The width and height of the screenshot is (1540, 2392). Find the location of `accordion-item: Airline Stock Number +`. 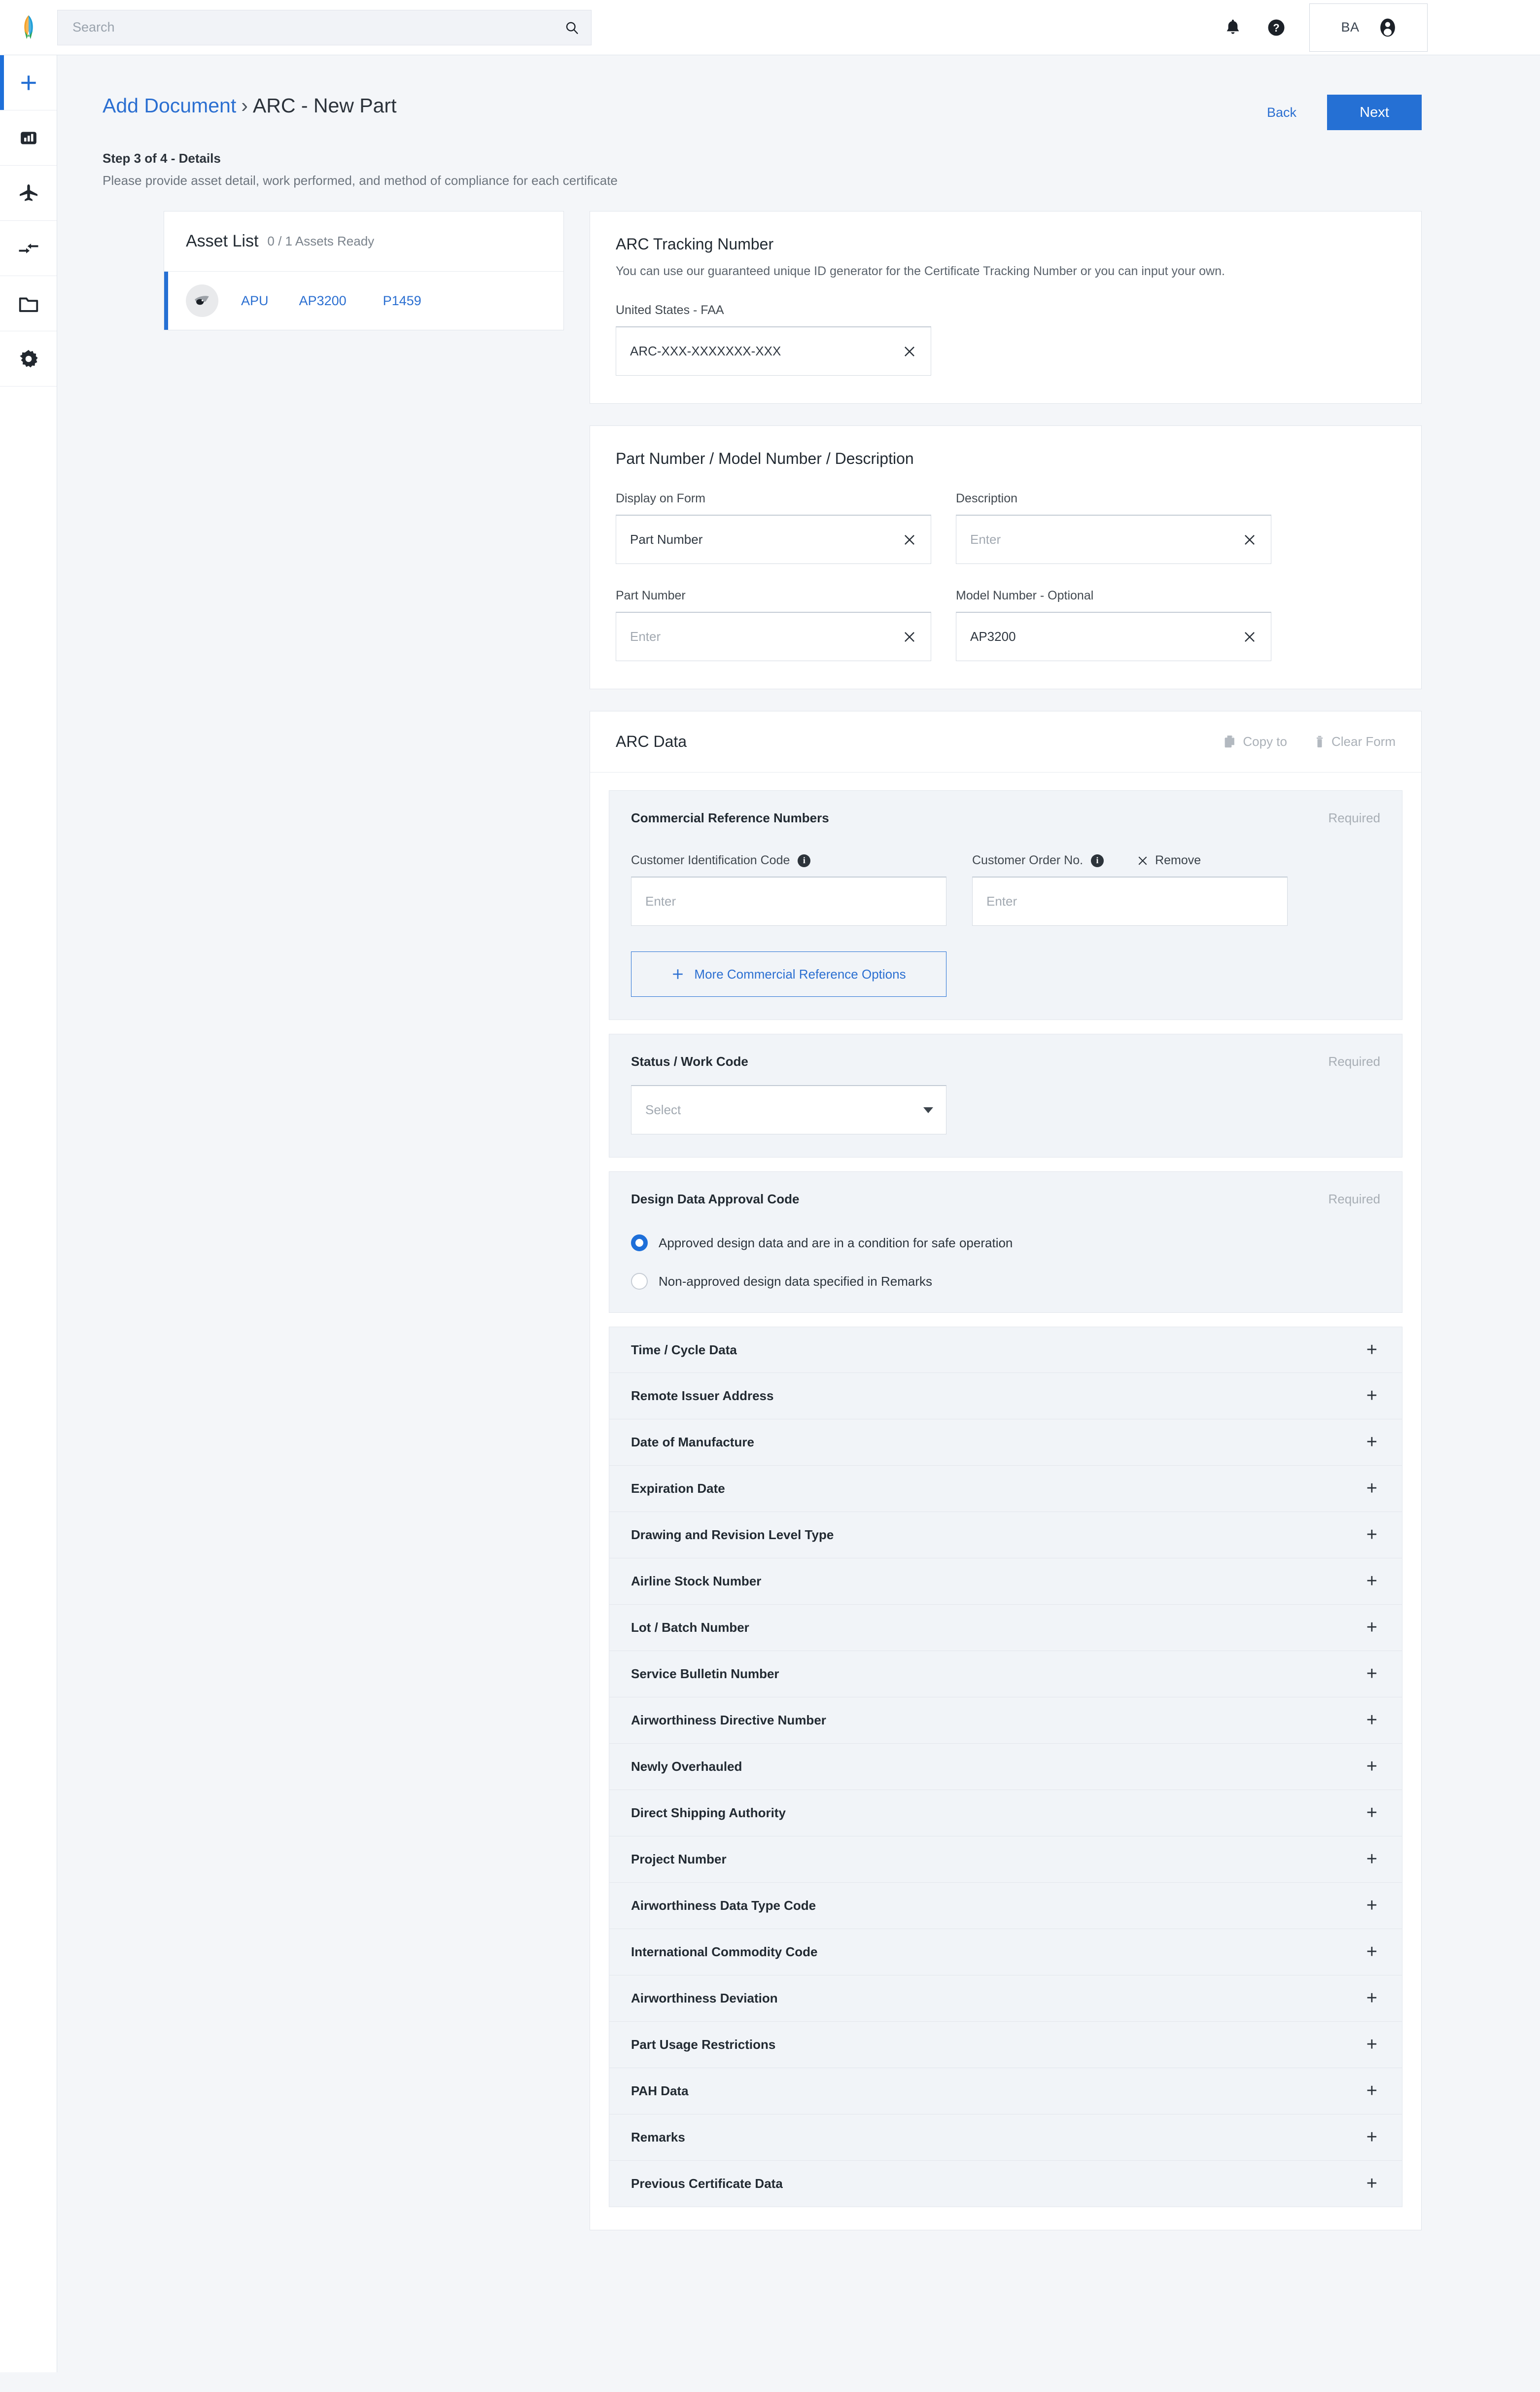

accordion-item: Airline Stock Number + is located at coordinates (1005, 1581).